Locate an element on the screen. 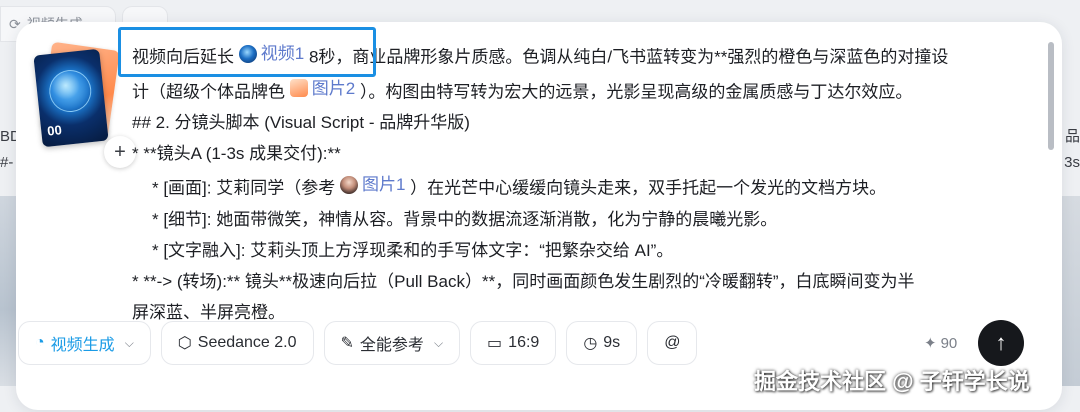 The image size is (1080, 412). arrow-up-icon: ↑ is located at coordinates (1001, 342).